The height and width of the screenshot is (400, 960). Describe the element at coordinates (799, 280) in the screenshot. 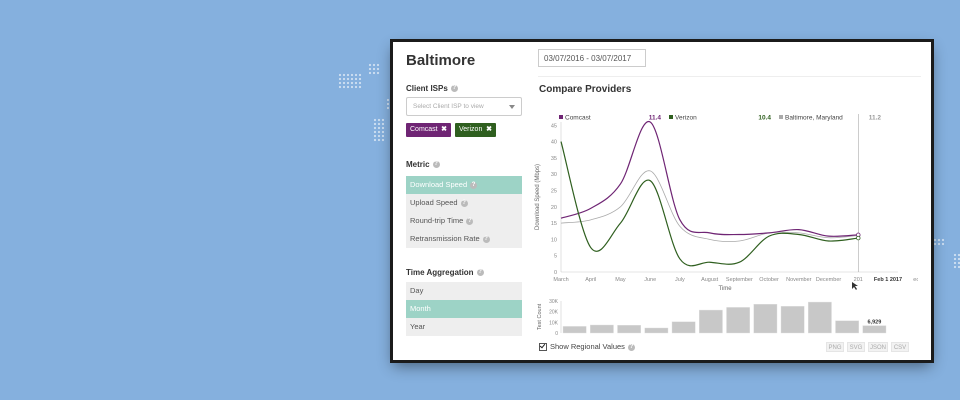

I see `x-tick-label: November` at that location.